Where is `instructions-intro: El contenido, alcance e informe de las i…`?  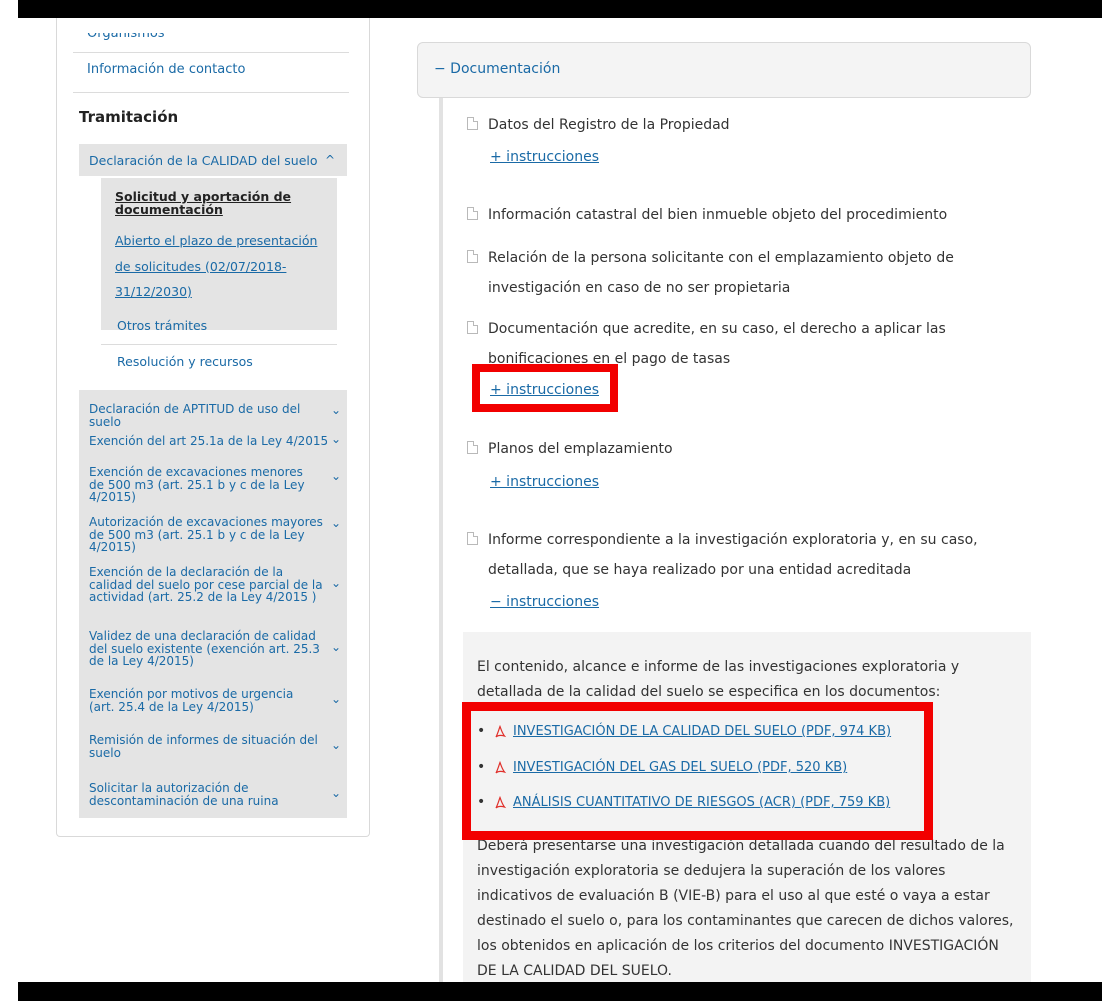
instructions-intro: El contenido, alcance e informe de las i… is located at coordinates (718, 679).